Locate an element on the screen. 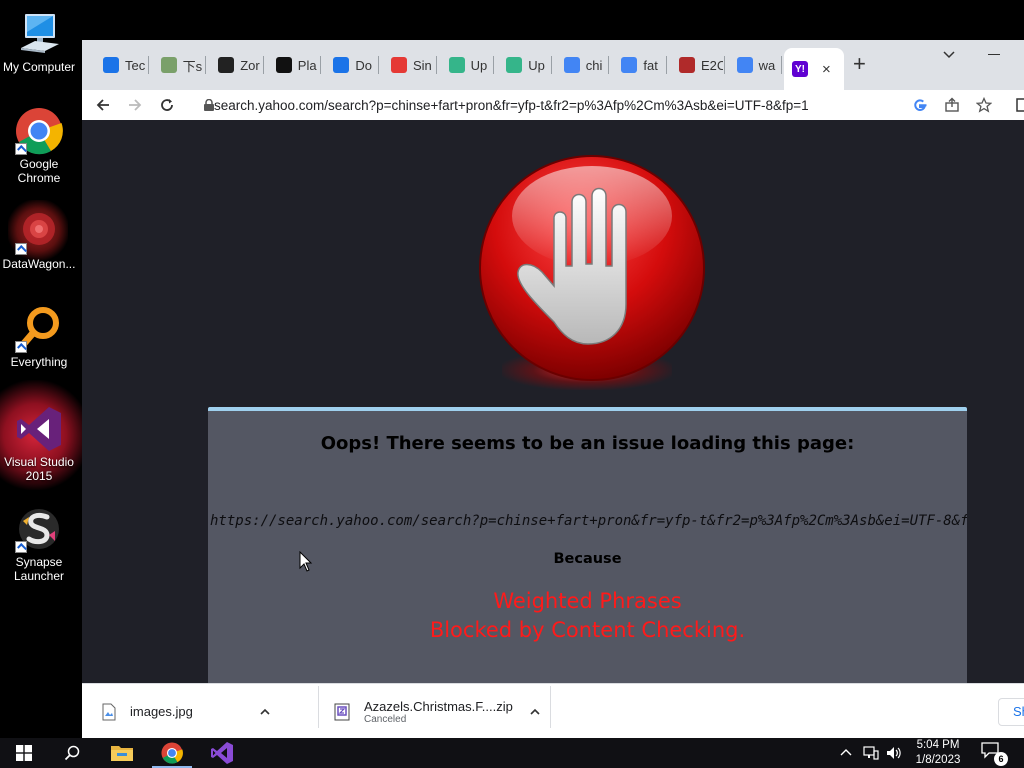 Image resolution: width=1024 pixels, height=768 pixels. forward-button is located at coordinates (135, 105).